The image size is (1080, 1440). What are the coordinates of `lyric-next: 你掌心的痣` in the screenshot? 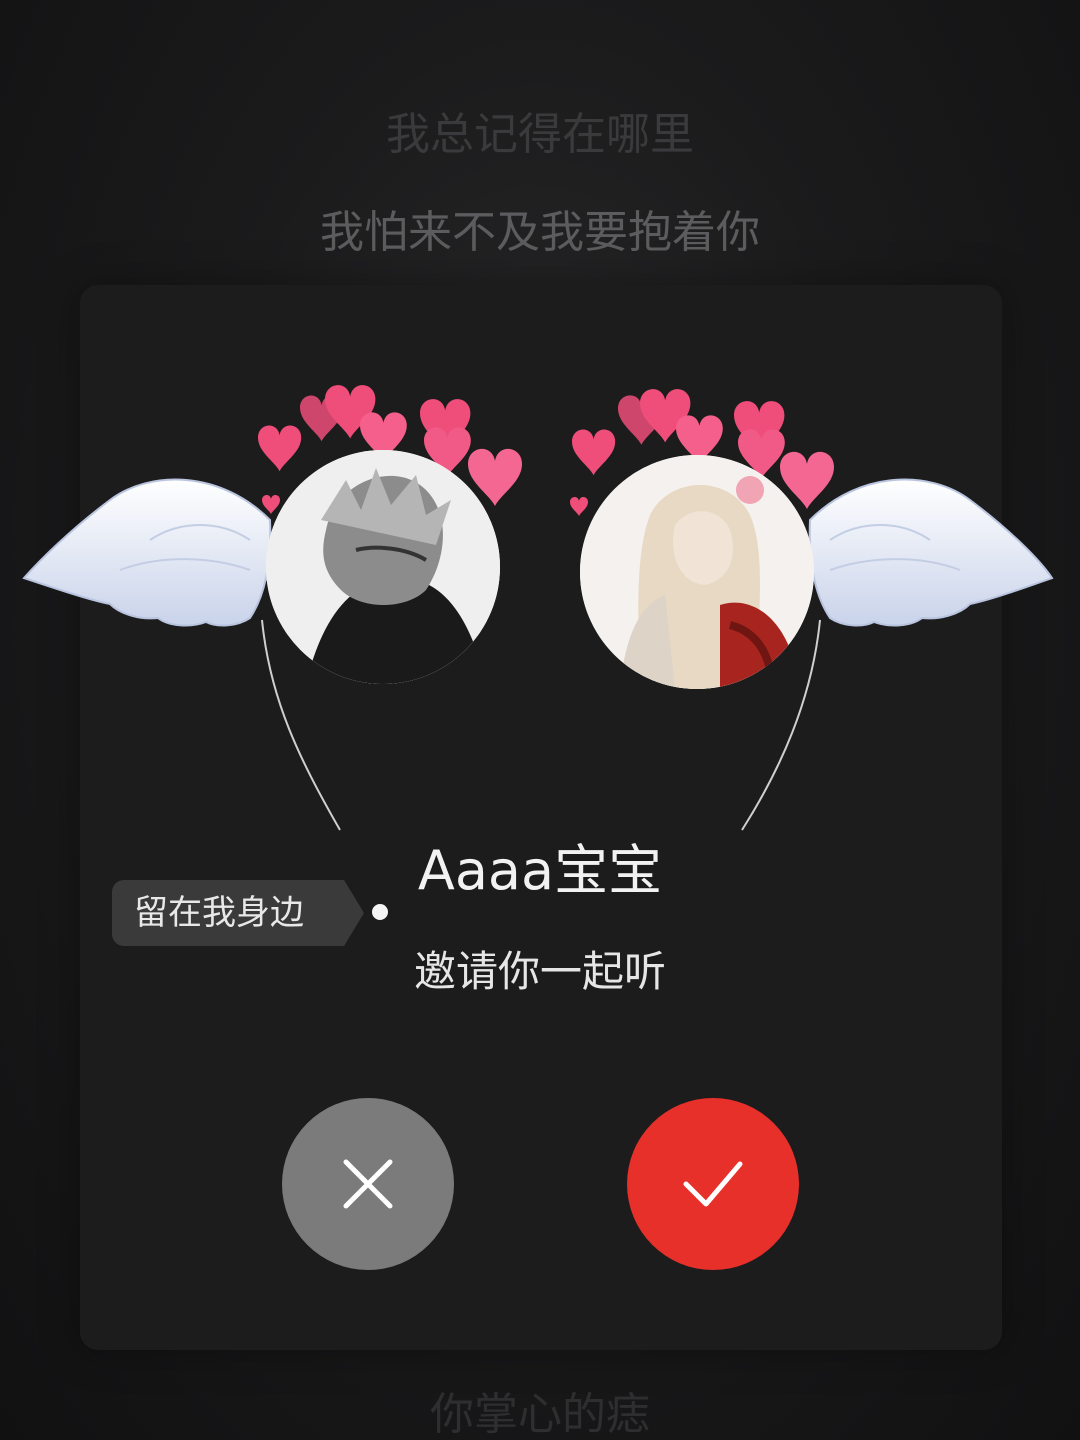 It's located at (540, 1414).